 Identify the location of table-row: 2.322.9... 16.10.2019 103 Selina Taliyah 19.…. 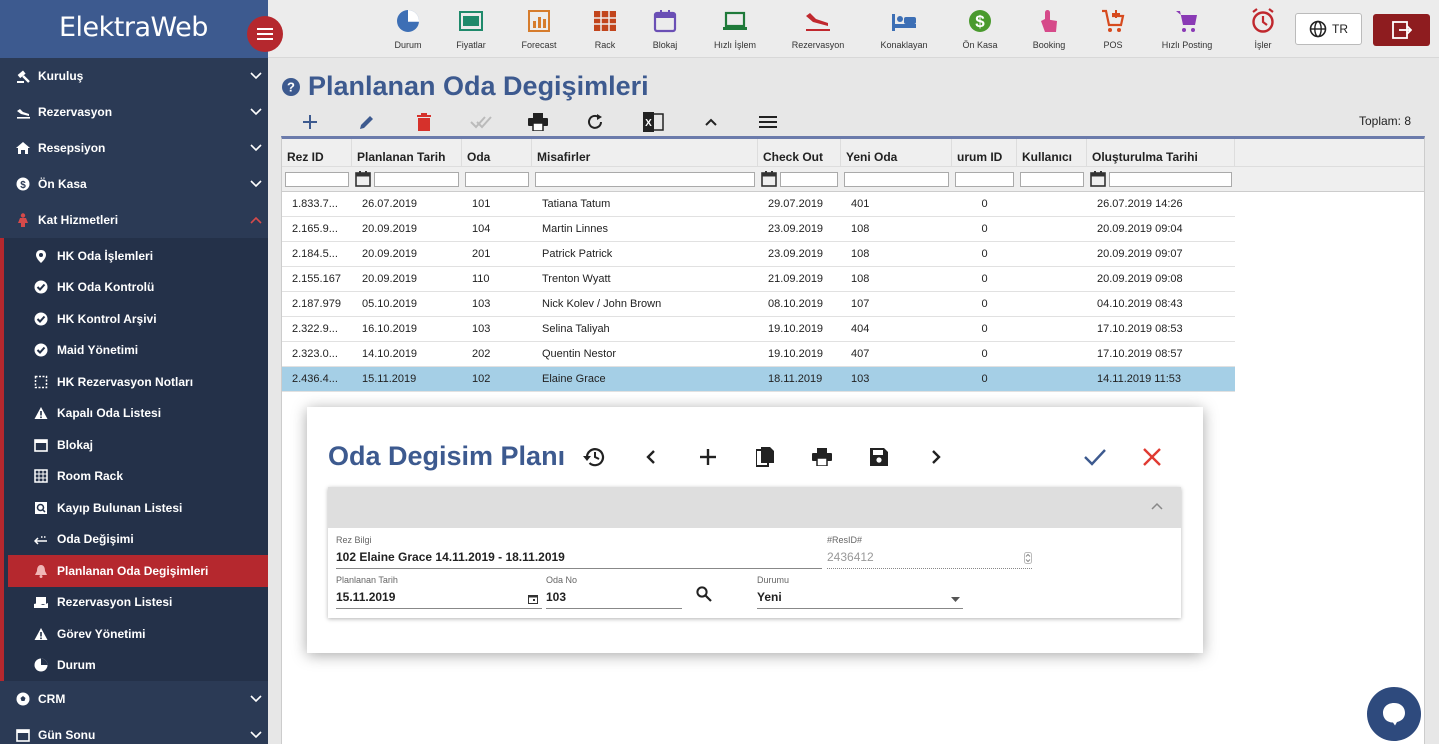
(758, 329).